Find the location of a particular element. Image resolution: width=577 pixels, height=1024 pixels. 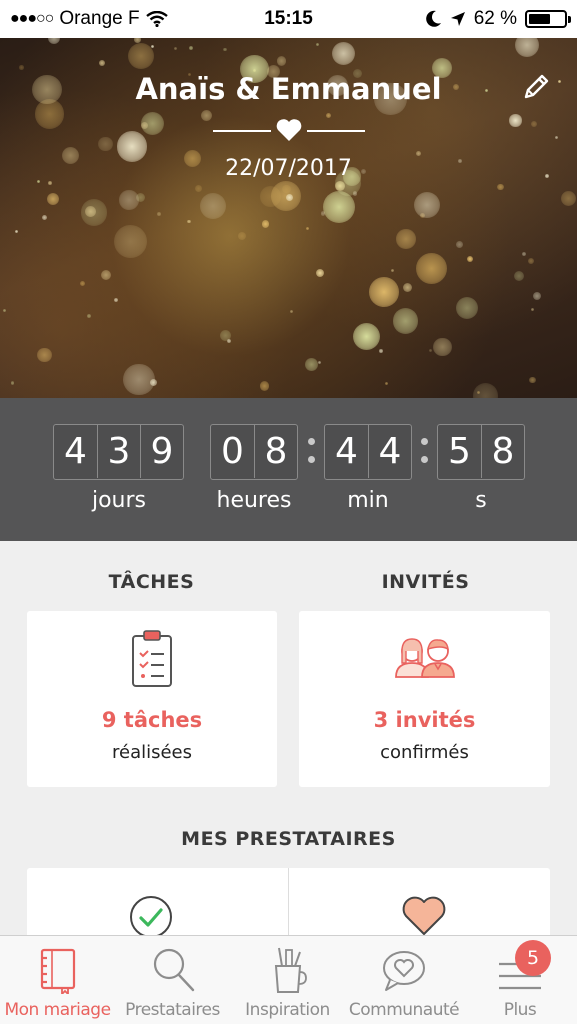

guests-count: 3 invités is located at coordinates (424, 720).